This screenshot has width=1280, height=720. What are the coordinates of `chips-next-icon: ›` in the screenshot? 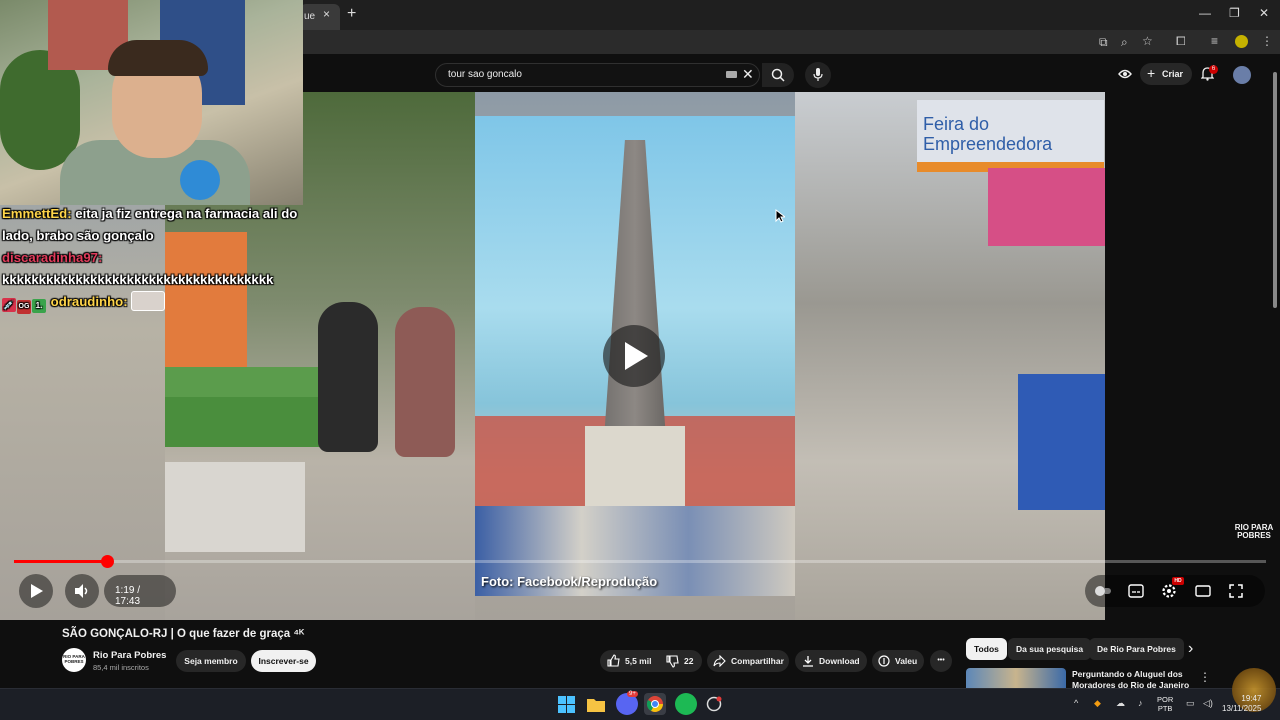 It's located at (1190, 649).